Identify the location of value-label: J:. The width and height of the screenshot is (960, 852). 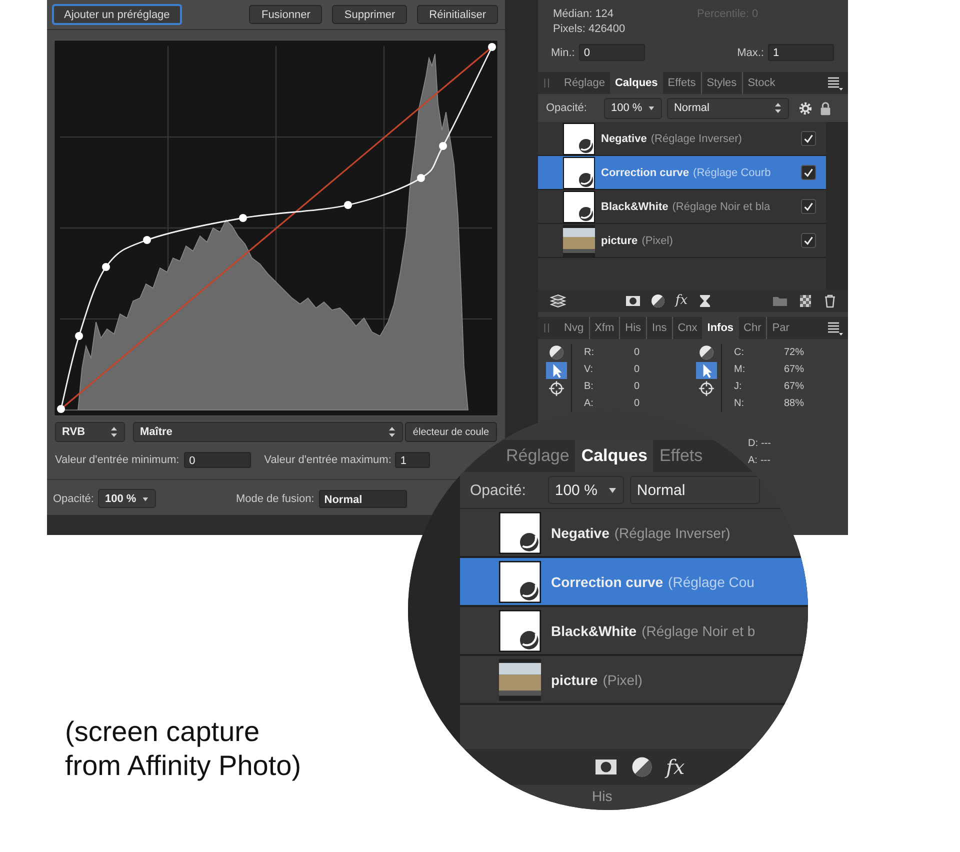
(738, 387).